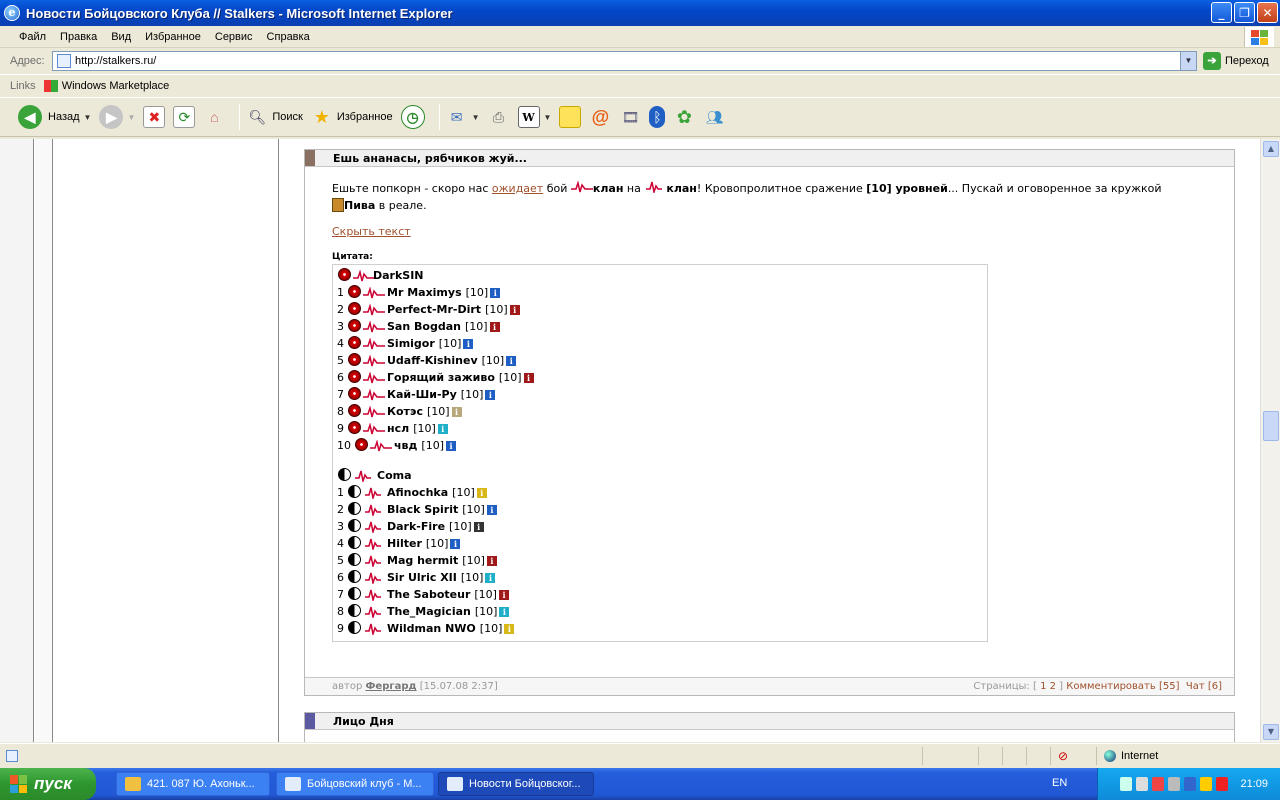 Image resolution: width=1280 pixels, height=800 pixels. Describe the element at coordinates (1221, 12) in the screenshot. I see `minimize-button: _` at that location.